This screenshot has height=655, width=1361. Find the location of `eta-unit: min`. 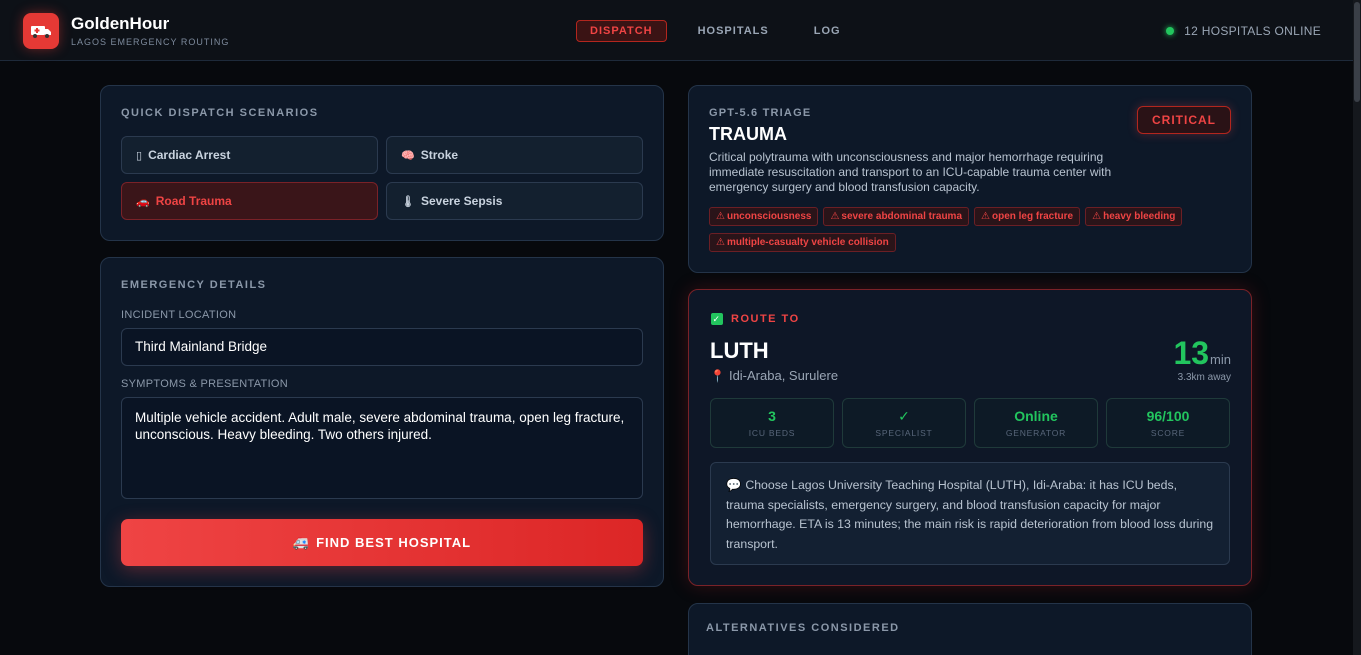

eta-unit: min is located at coordinates (1220, 359).